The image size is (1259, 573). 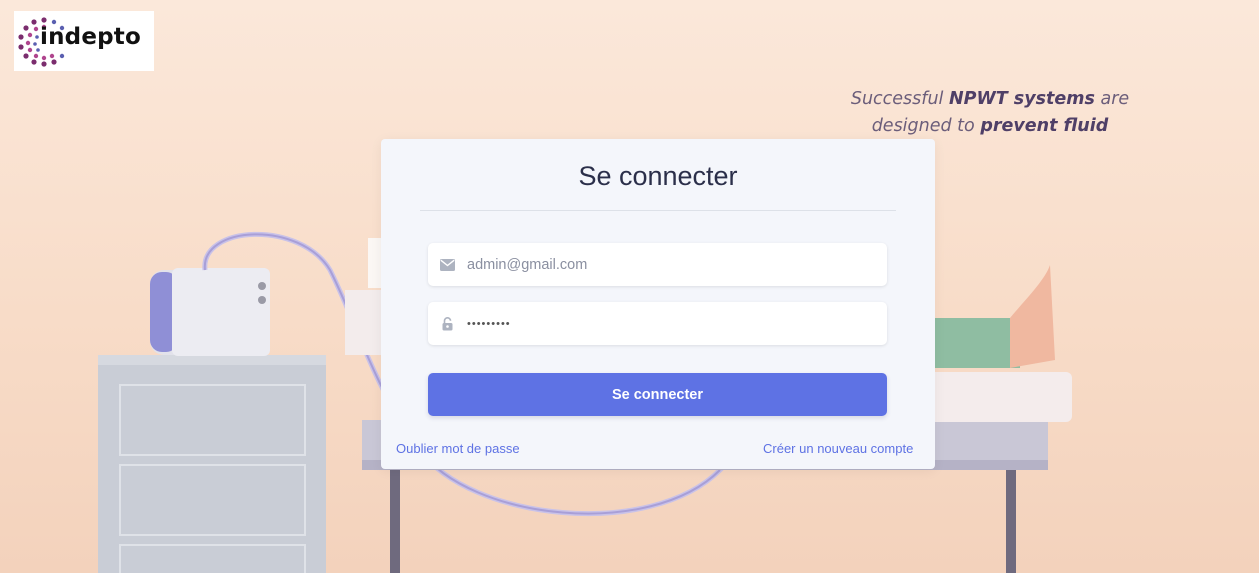 What do you see at coordinates (447, 264) in the screenshot?
I see `envelope-icon` at bounding box center [447, 264].